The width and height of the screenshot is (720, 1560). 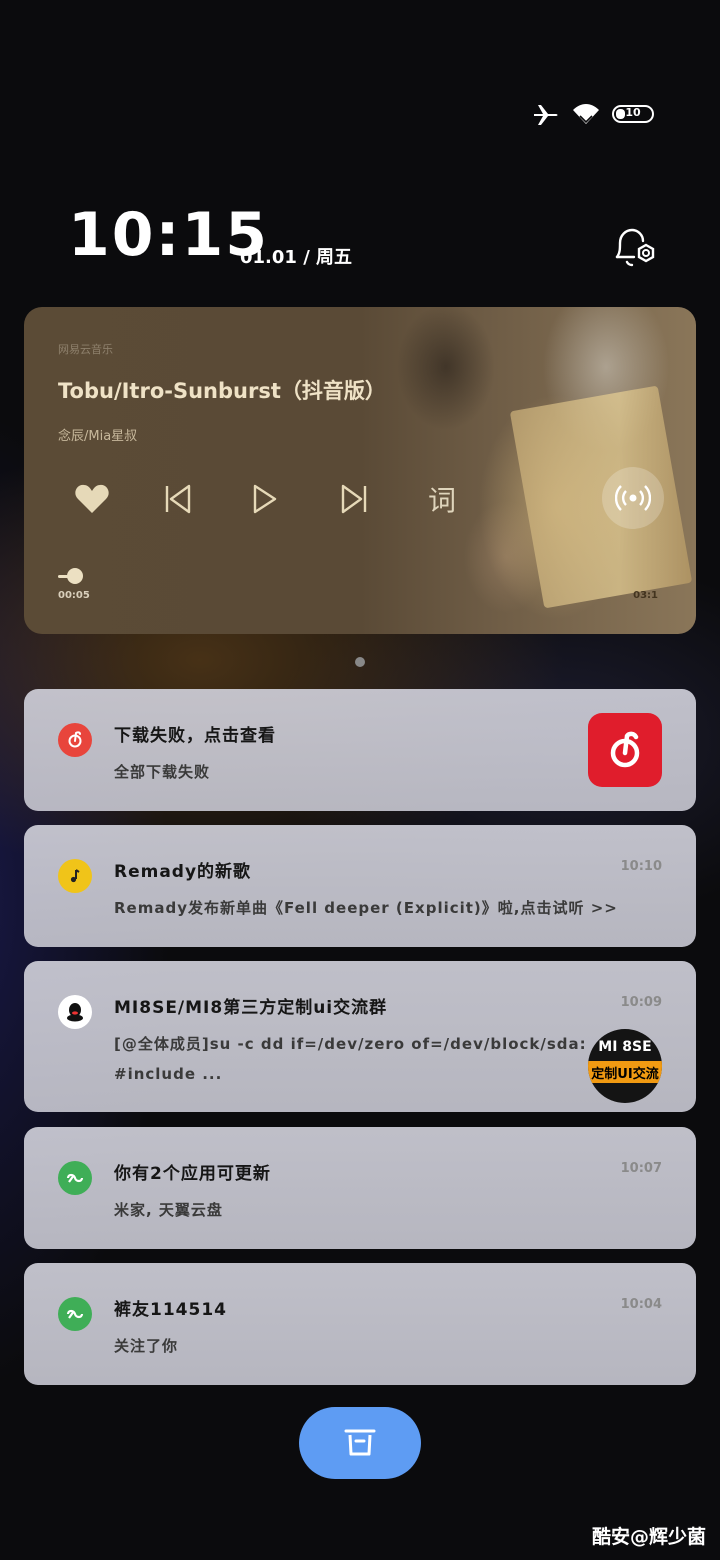 What do you see at coordinates (98, 436) in the screenshot?
I see `song-artist: 念辰/Mia星叔` at bounding box center [98, 436].